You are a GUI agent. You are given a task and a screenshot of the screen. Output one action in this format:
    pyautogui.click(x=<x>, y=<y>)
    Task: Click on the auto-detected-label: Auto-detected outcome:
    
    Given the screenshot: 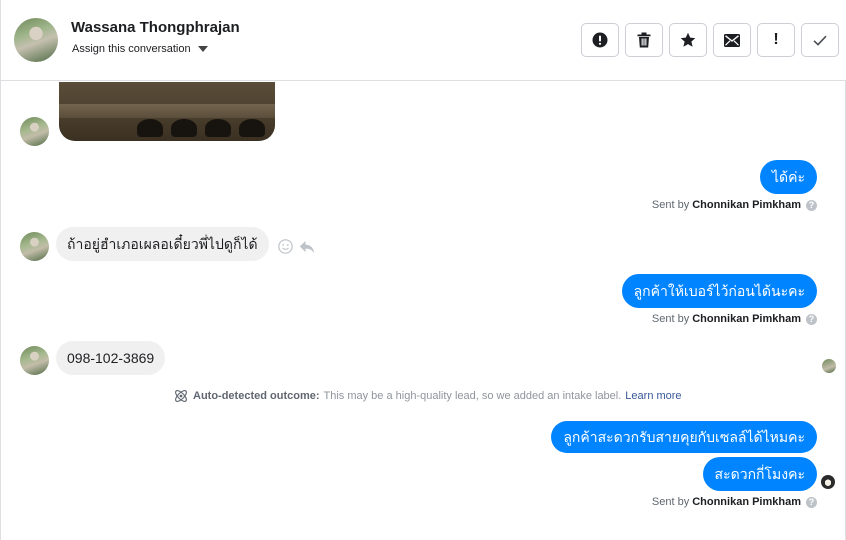 What is the action you would take?
    pyautogui.click(x=256, y=396)
    